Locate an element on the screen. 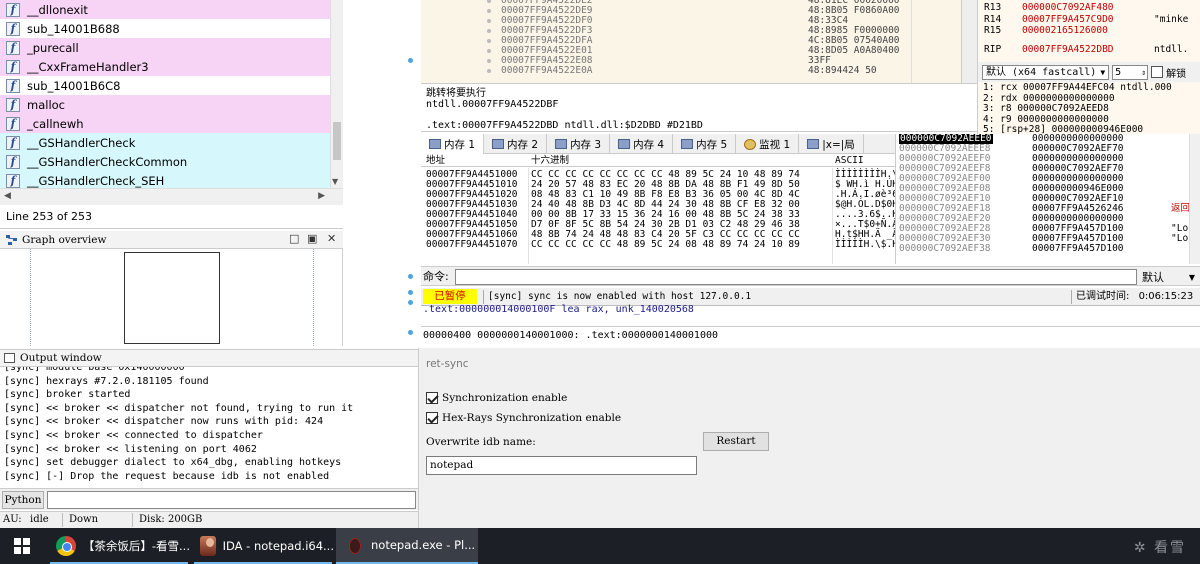 The image size is (1200, 564). window-icon is located at coordinates (9, 358).